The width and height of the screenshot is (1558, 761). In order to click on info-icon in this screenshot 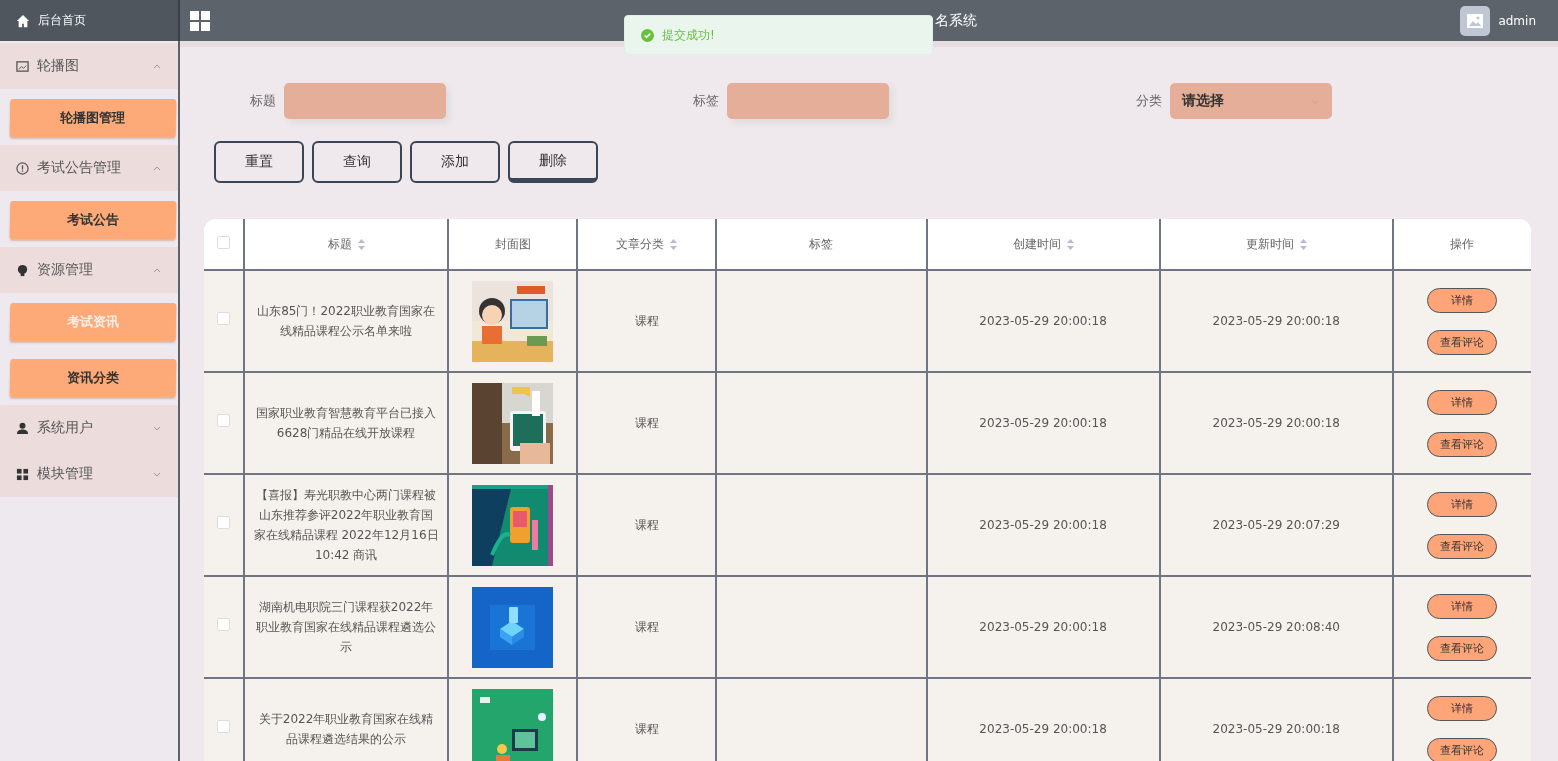, I will do `click(22, 168)`.